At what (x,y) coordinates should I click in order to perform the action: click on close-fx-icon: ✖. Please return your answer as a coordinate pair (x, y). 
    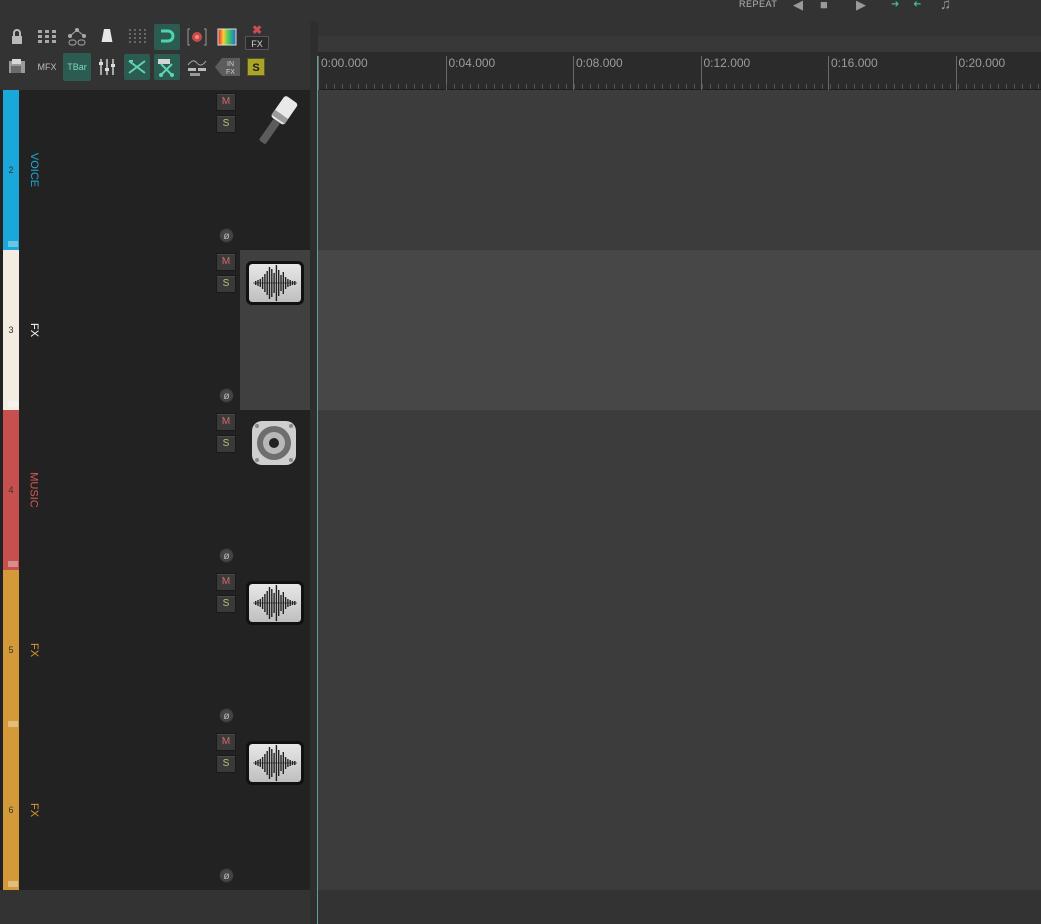
    Looking at the image, I should click on (257, 30).